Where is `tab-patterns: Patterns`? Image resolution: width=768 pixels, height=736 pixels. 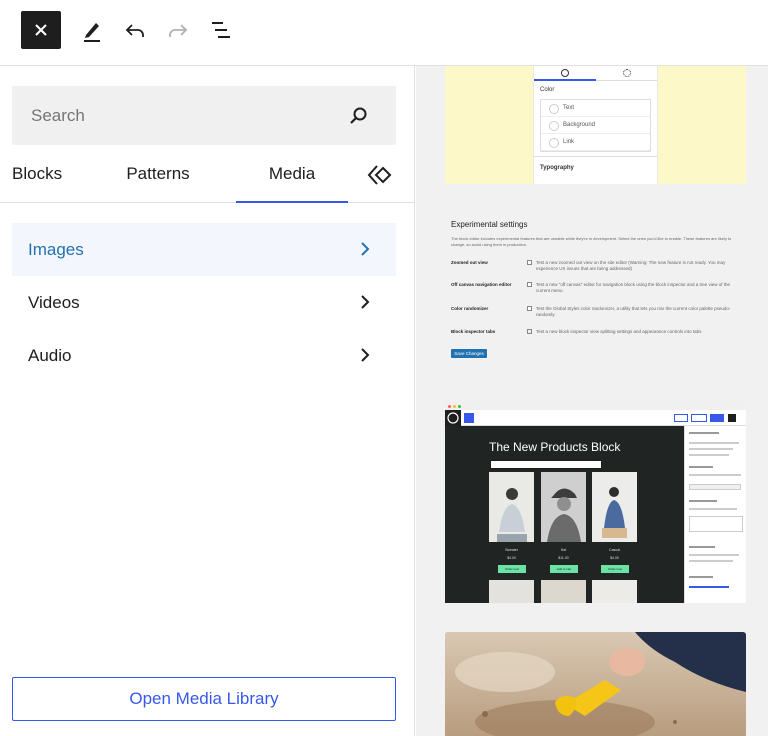
tab-patterns: Patterns is located at coordinates (158, 182).